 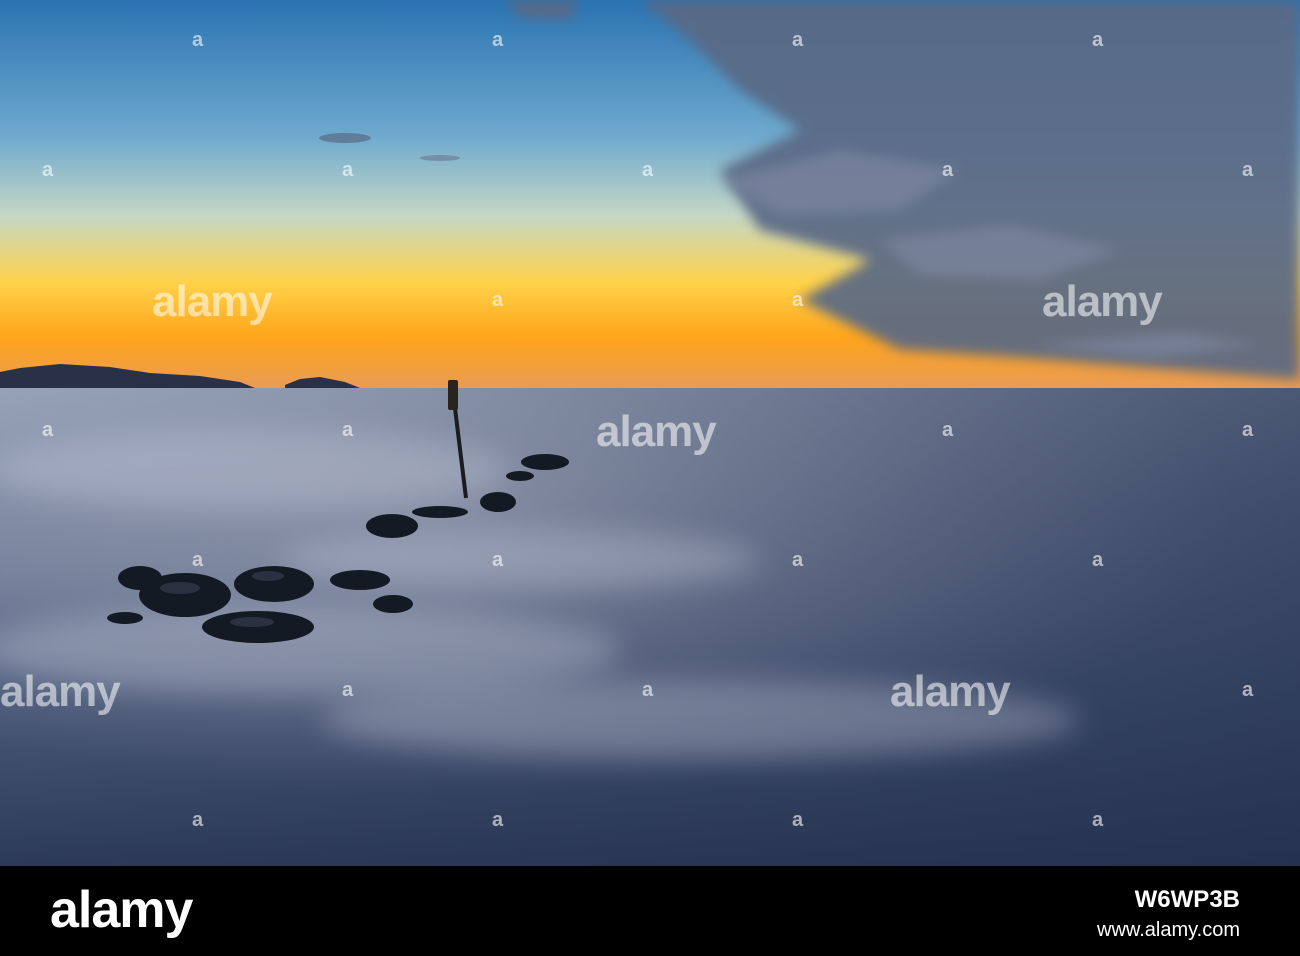 I want to click on image-id: W6WP3B, so click(x=1187, y=899).